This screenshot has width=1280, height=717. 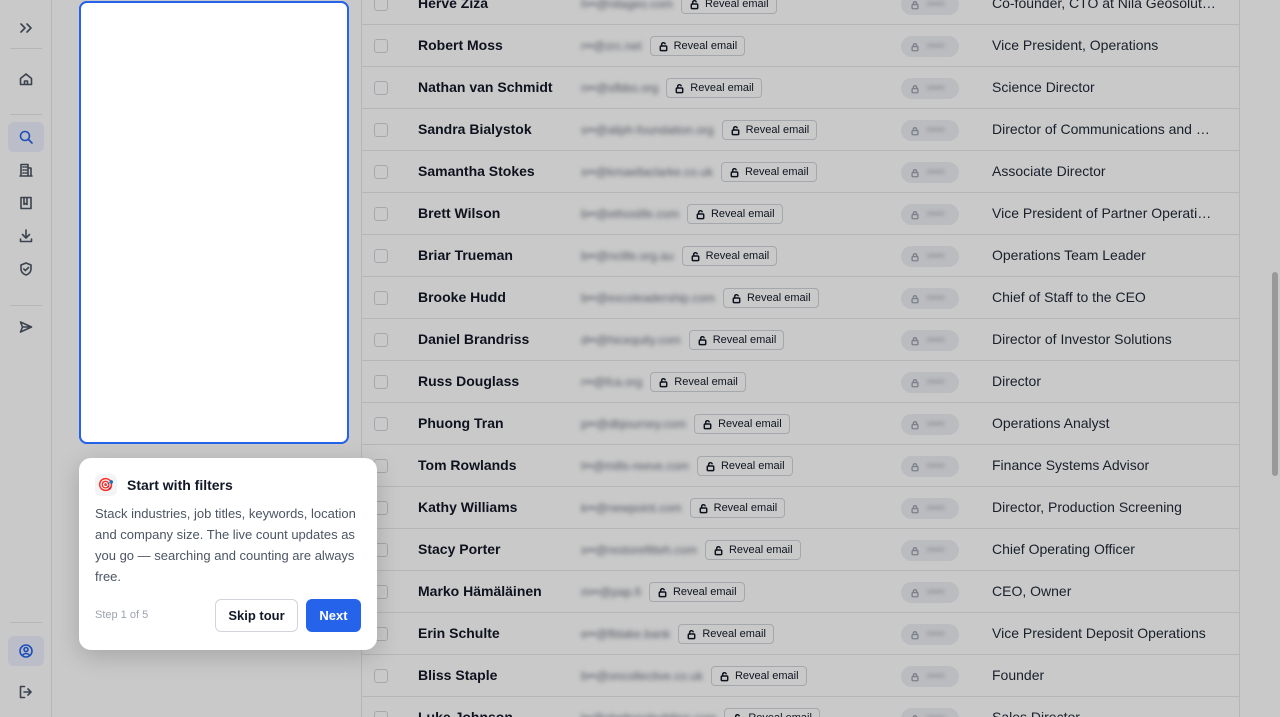 What do you see at coordinates (26, 79) in the screenshot?
I see `sidebar-item-home` at bounding box center [26, 79].